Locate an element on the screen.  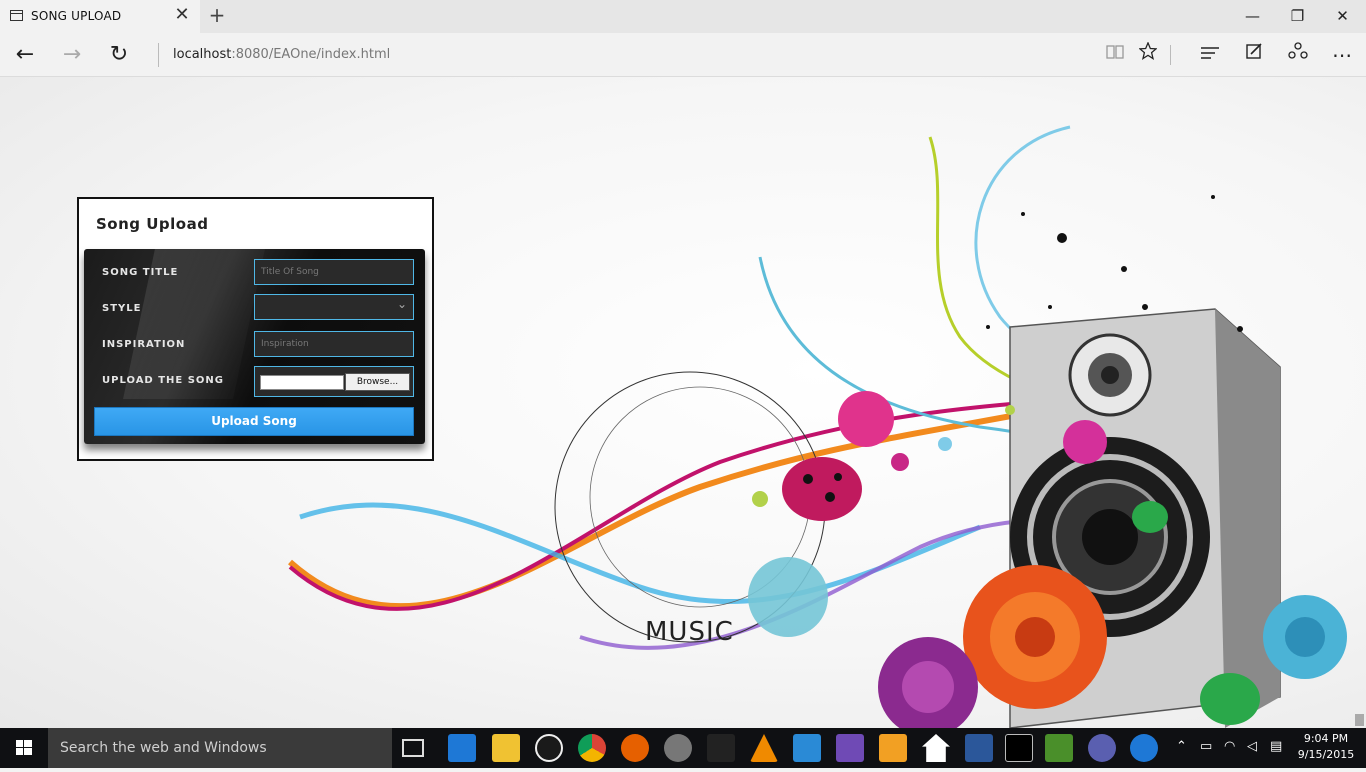
tab-title: SONG UPLOAD is located at coordinates (76, 16).